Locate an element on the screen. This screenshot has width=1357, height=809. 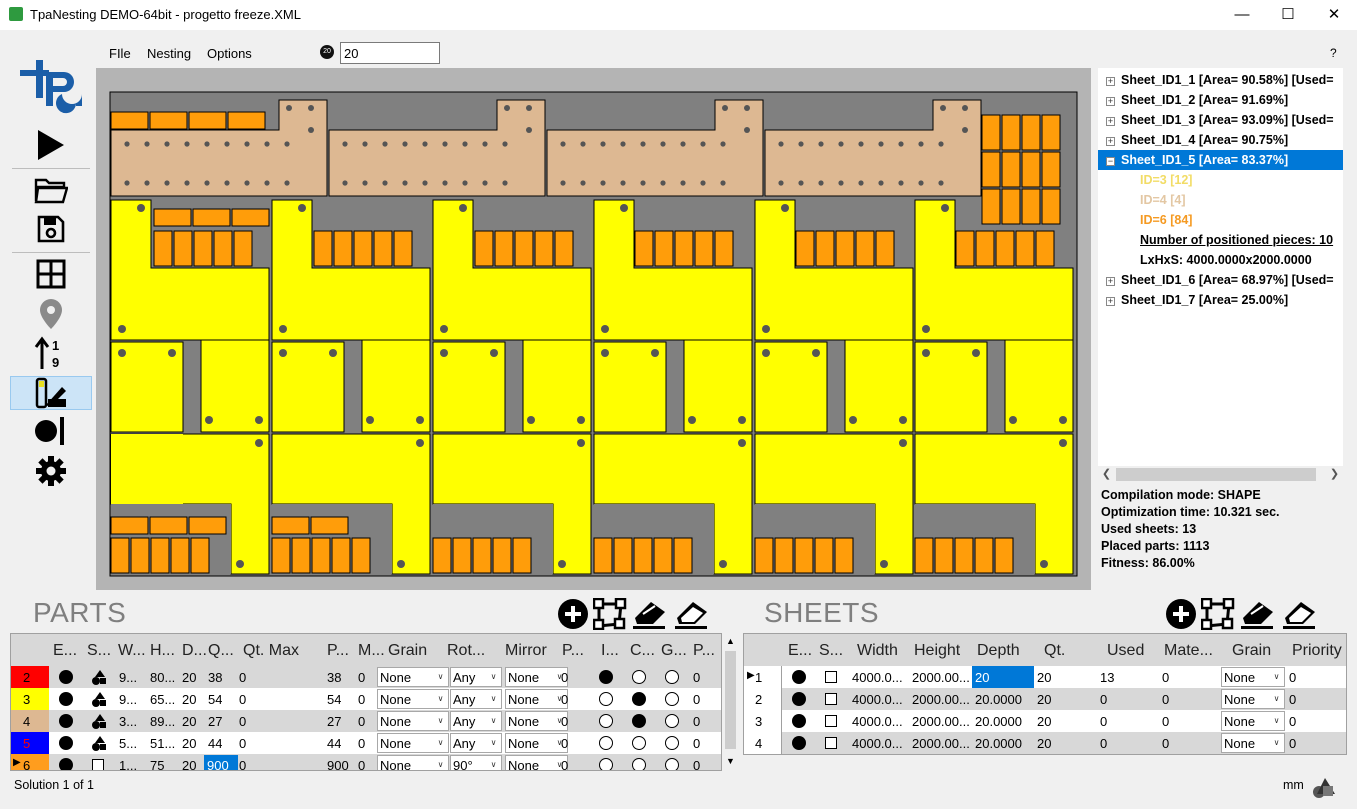
part-cell-q: 900 is located at coordinates (221, 762).